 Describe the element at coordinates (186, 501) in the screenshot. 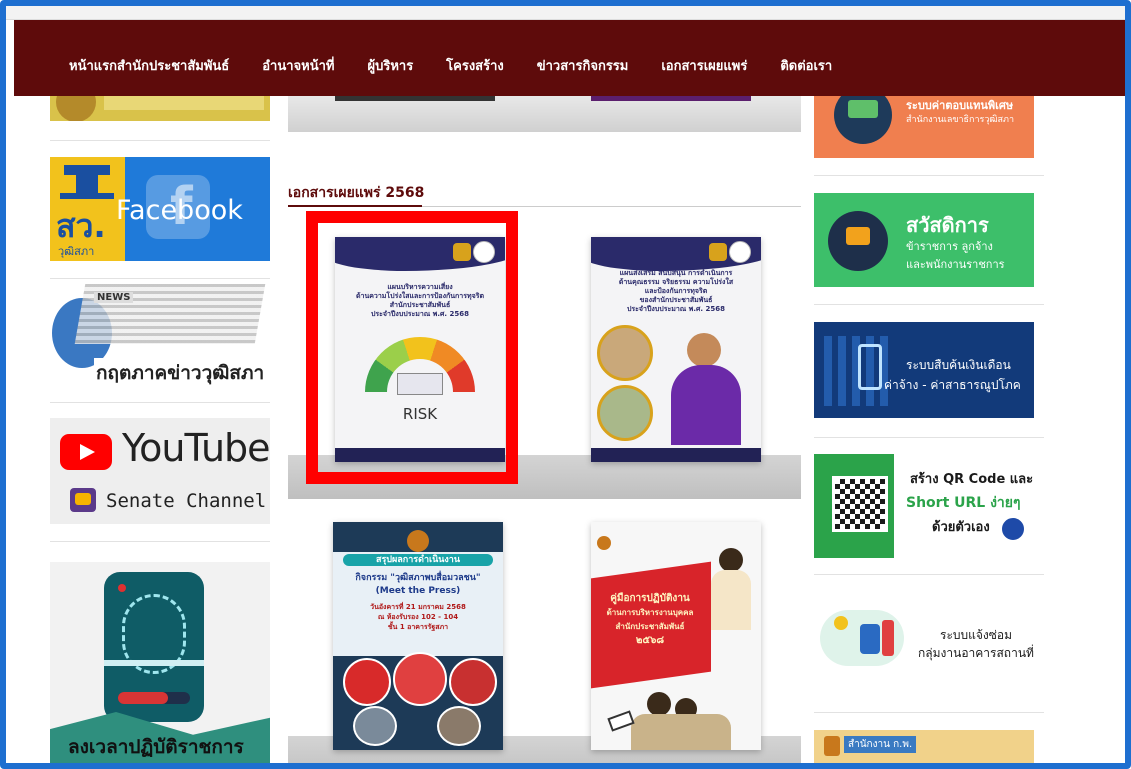

I see `youtube-sub: Senate Channel` at that location.